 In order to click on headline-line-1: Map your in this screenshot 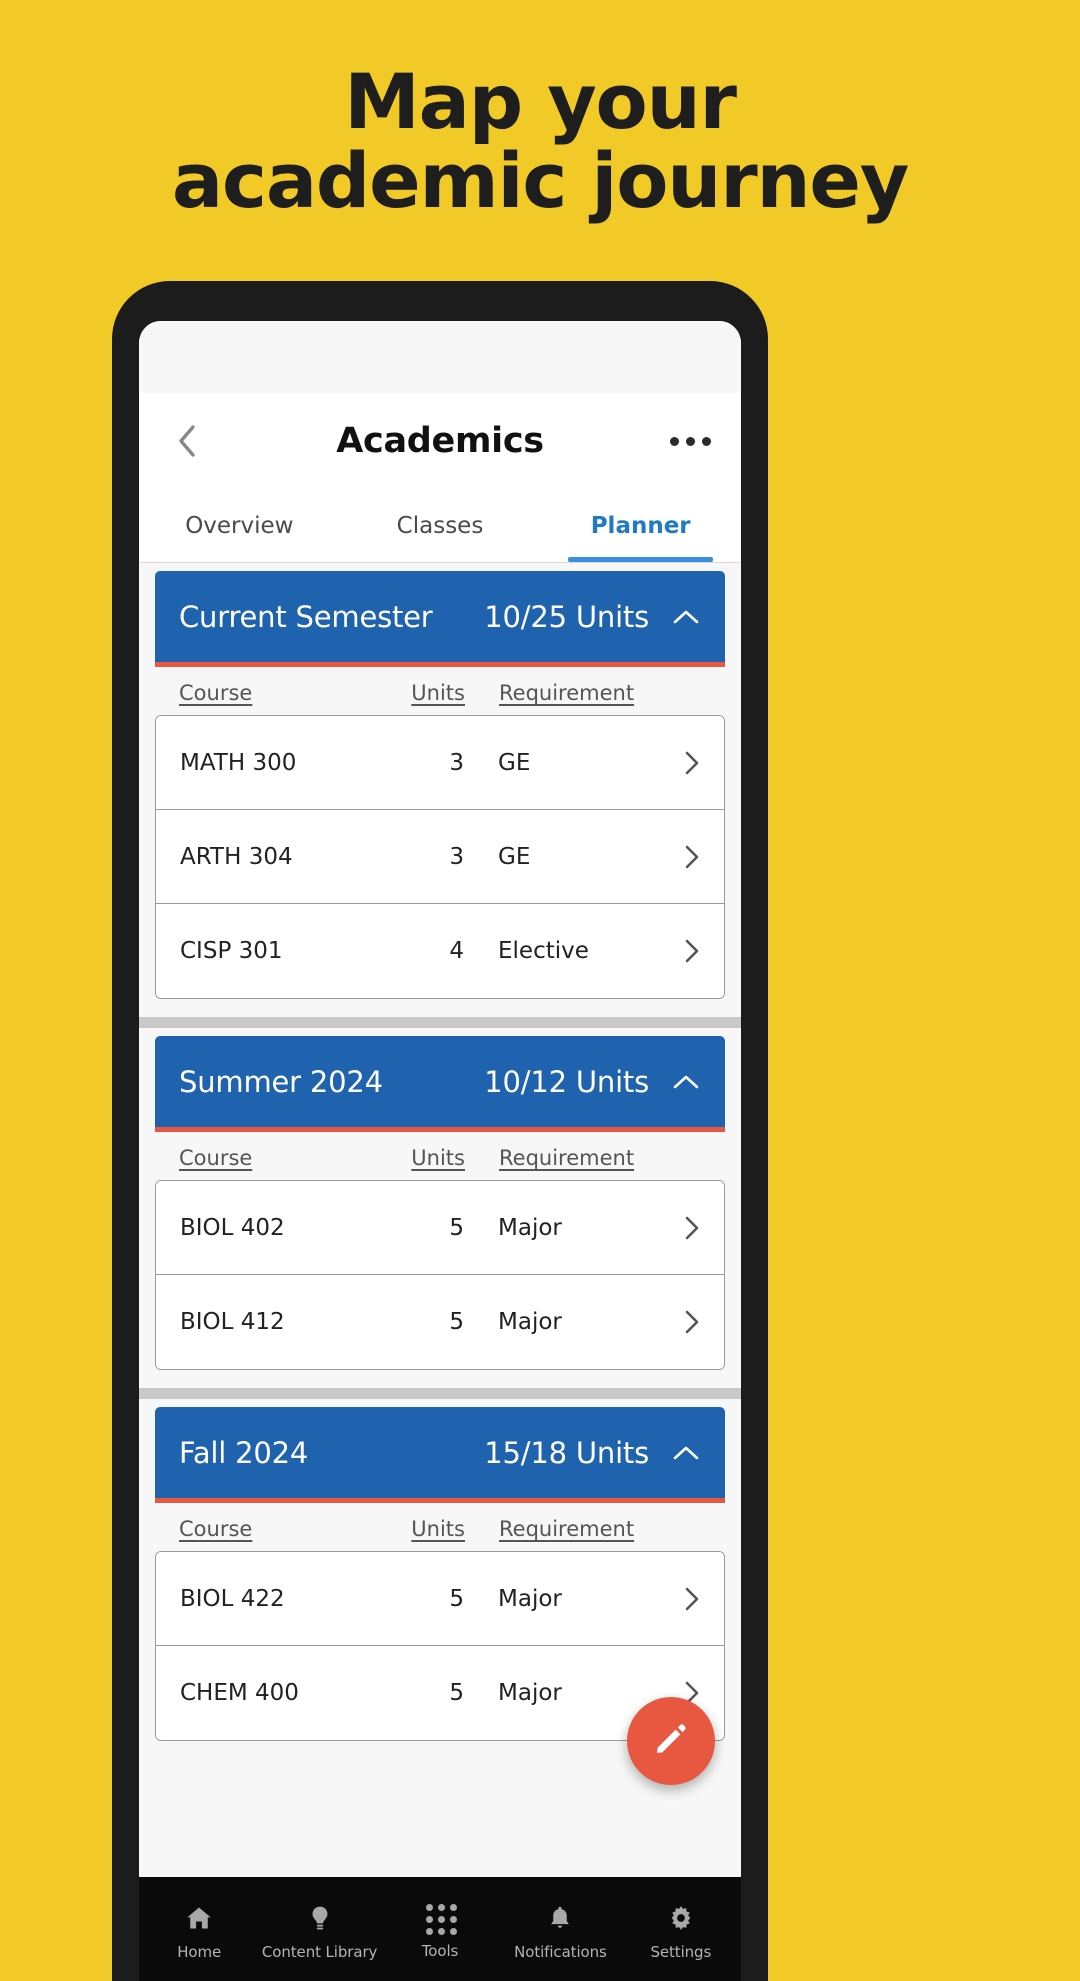, I will do `click(540, 101)`.